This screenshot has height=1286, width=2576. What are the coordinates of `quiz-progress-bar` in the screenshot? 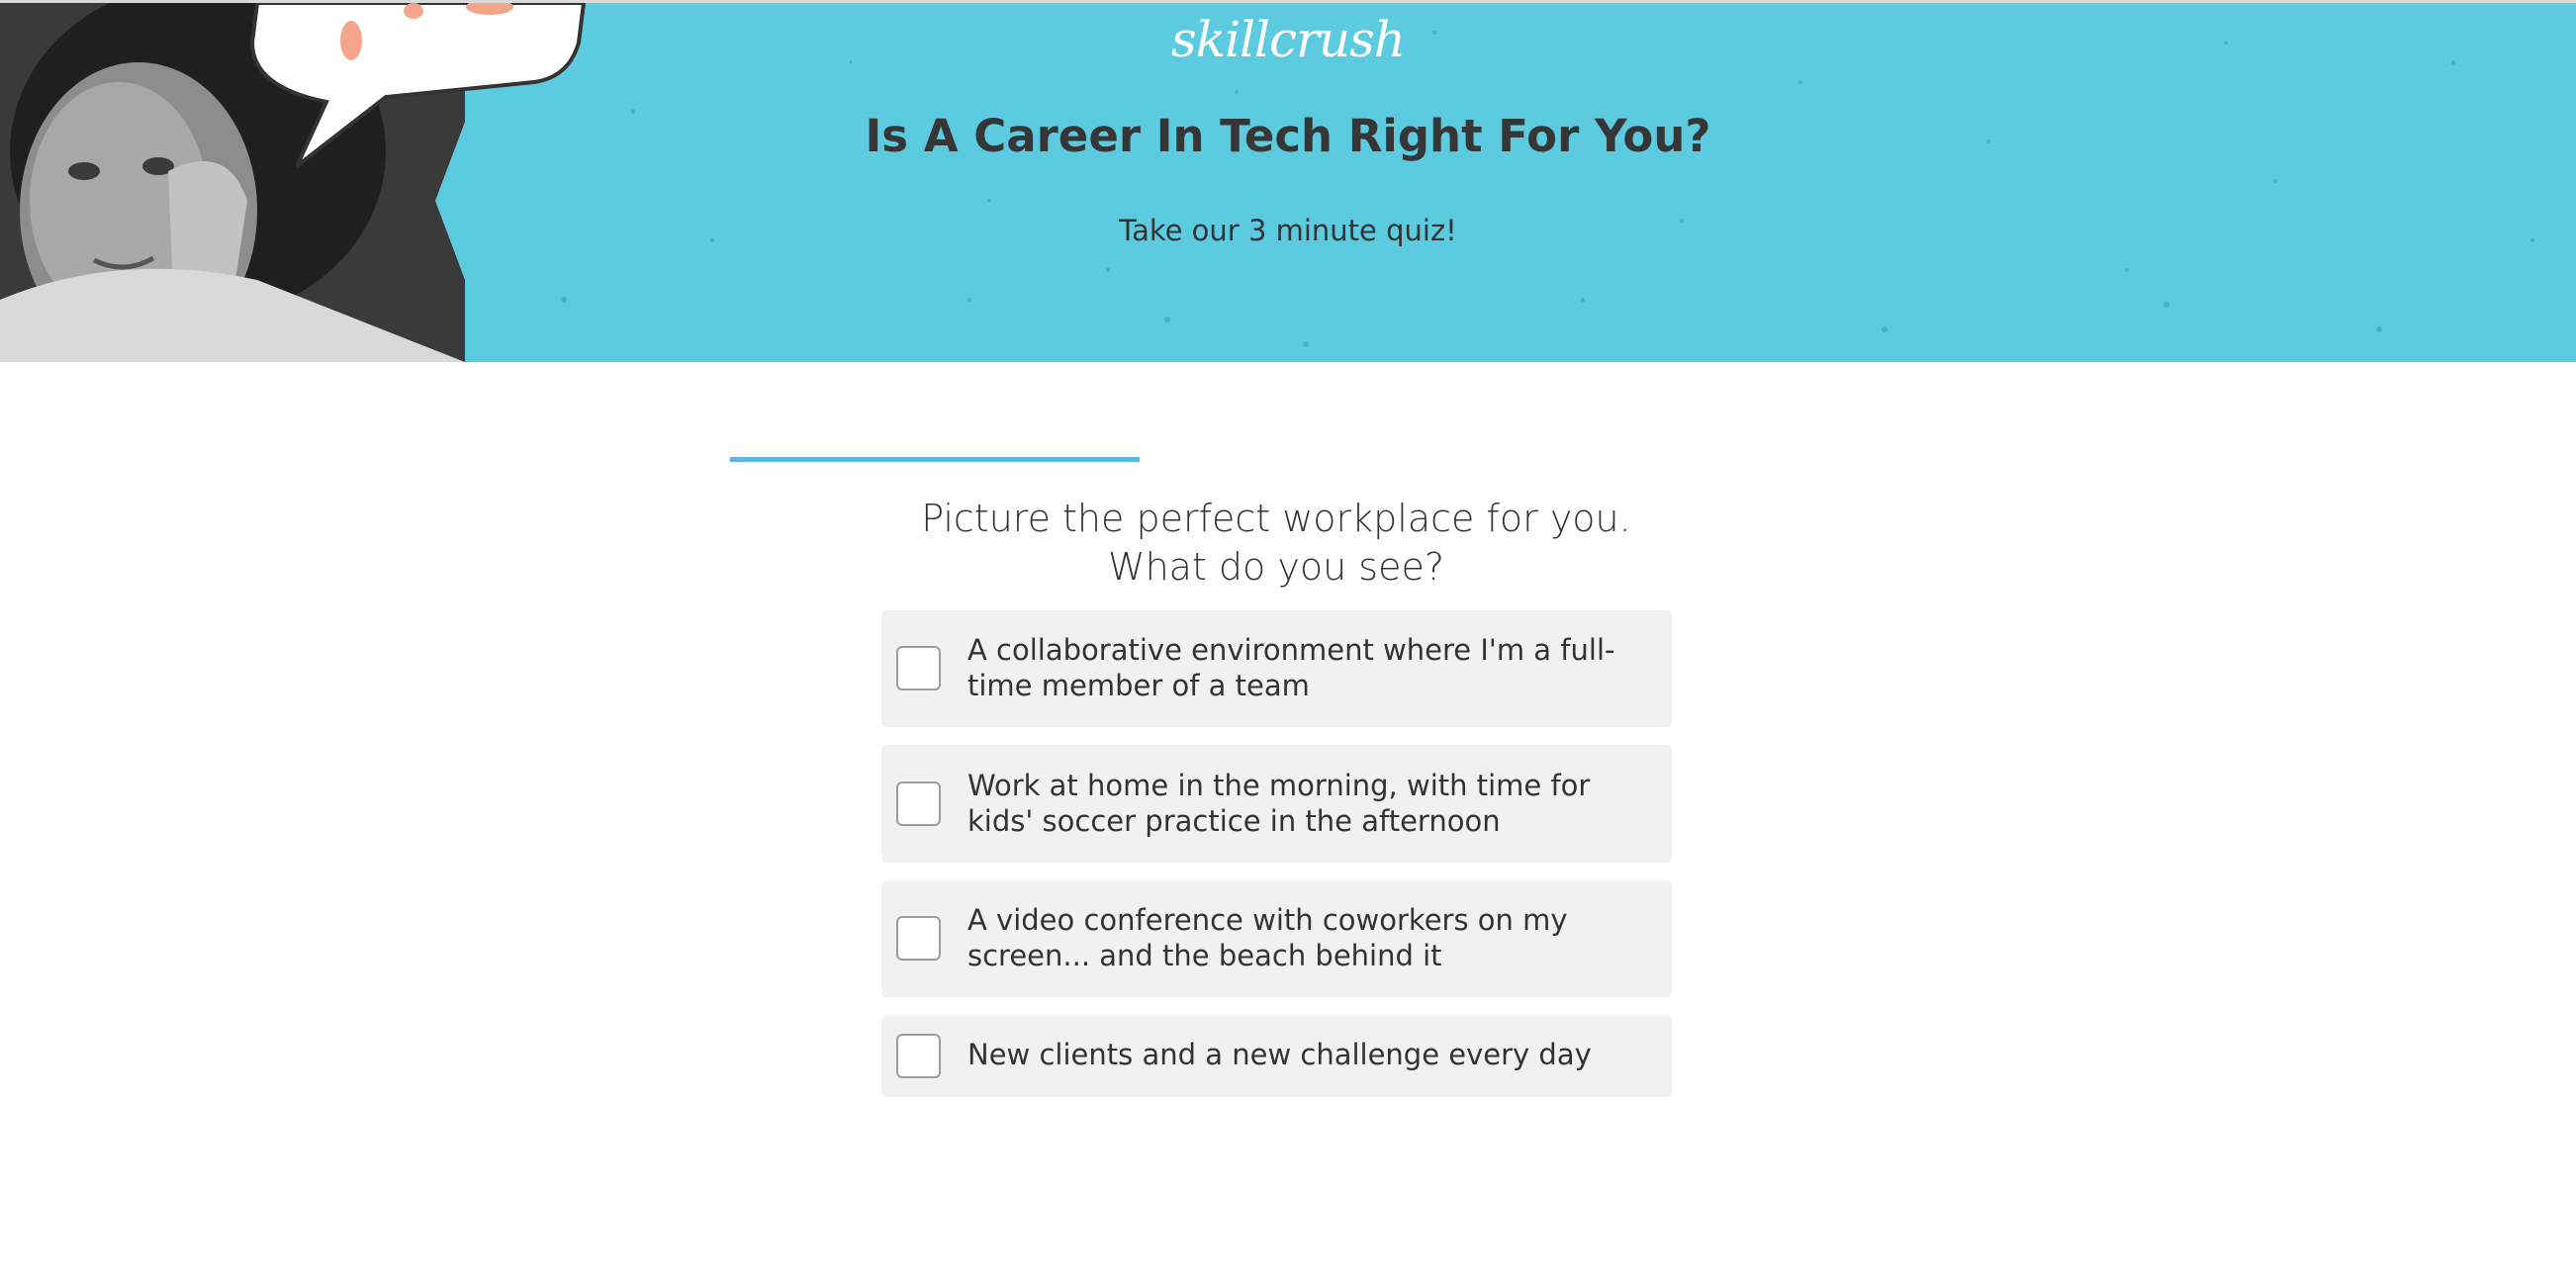 It's located at (1071, 459).